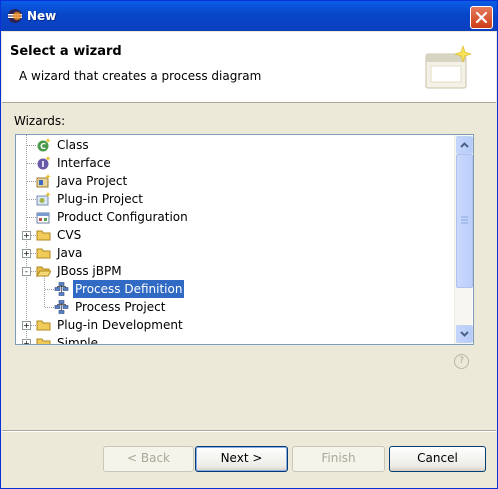  Describe the element at coordinates (338, 459) in the screenshot. I see `finish-button: Finish` at that location.